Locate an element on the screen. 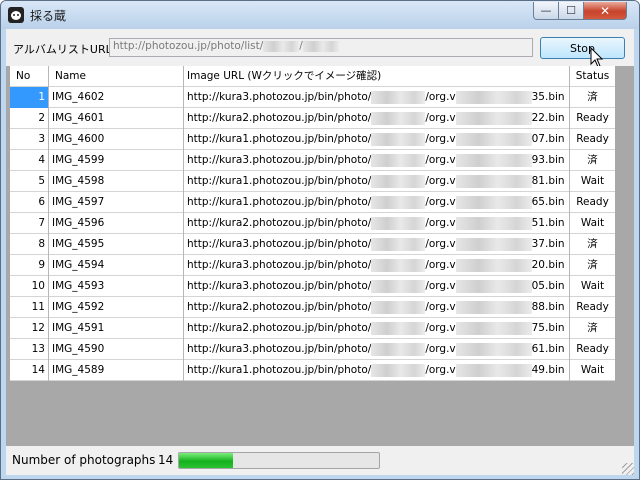 The height and width of the screenshot is (480, 640). photo-name: IMG_4600 is located at coordinates (116, 139).